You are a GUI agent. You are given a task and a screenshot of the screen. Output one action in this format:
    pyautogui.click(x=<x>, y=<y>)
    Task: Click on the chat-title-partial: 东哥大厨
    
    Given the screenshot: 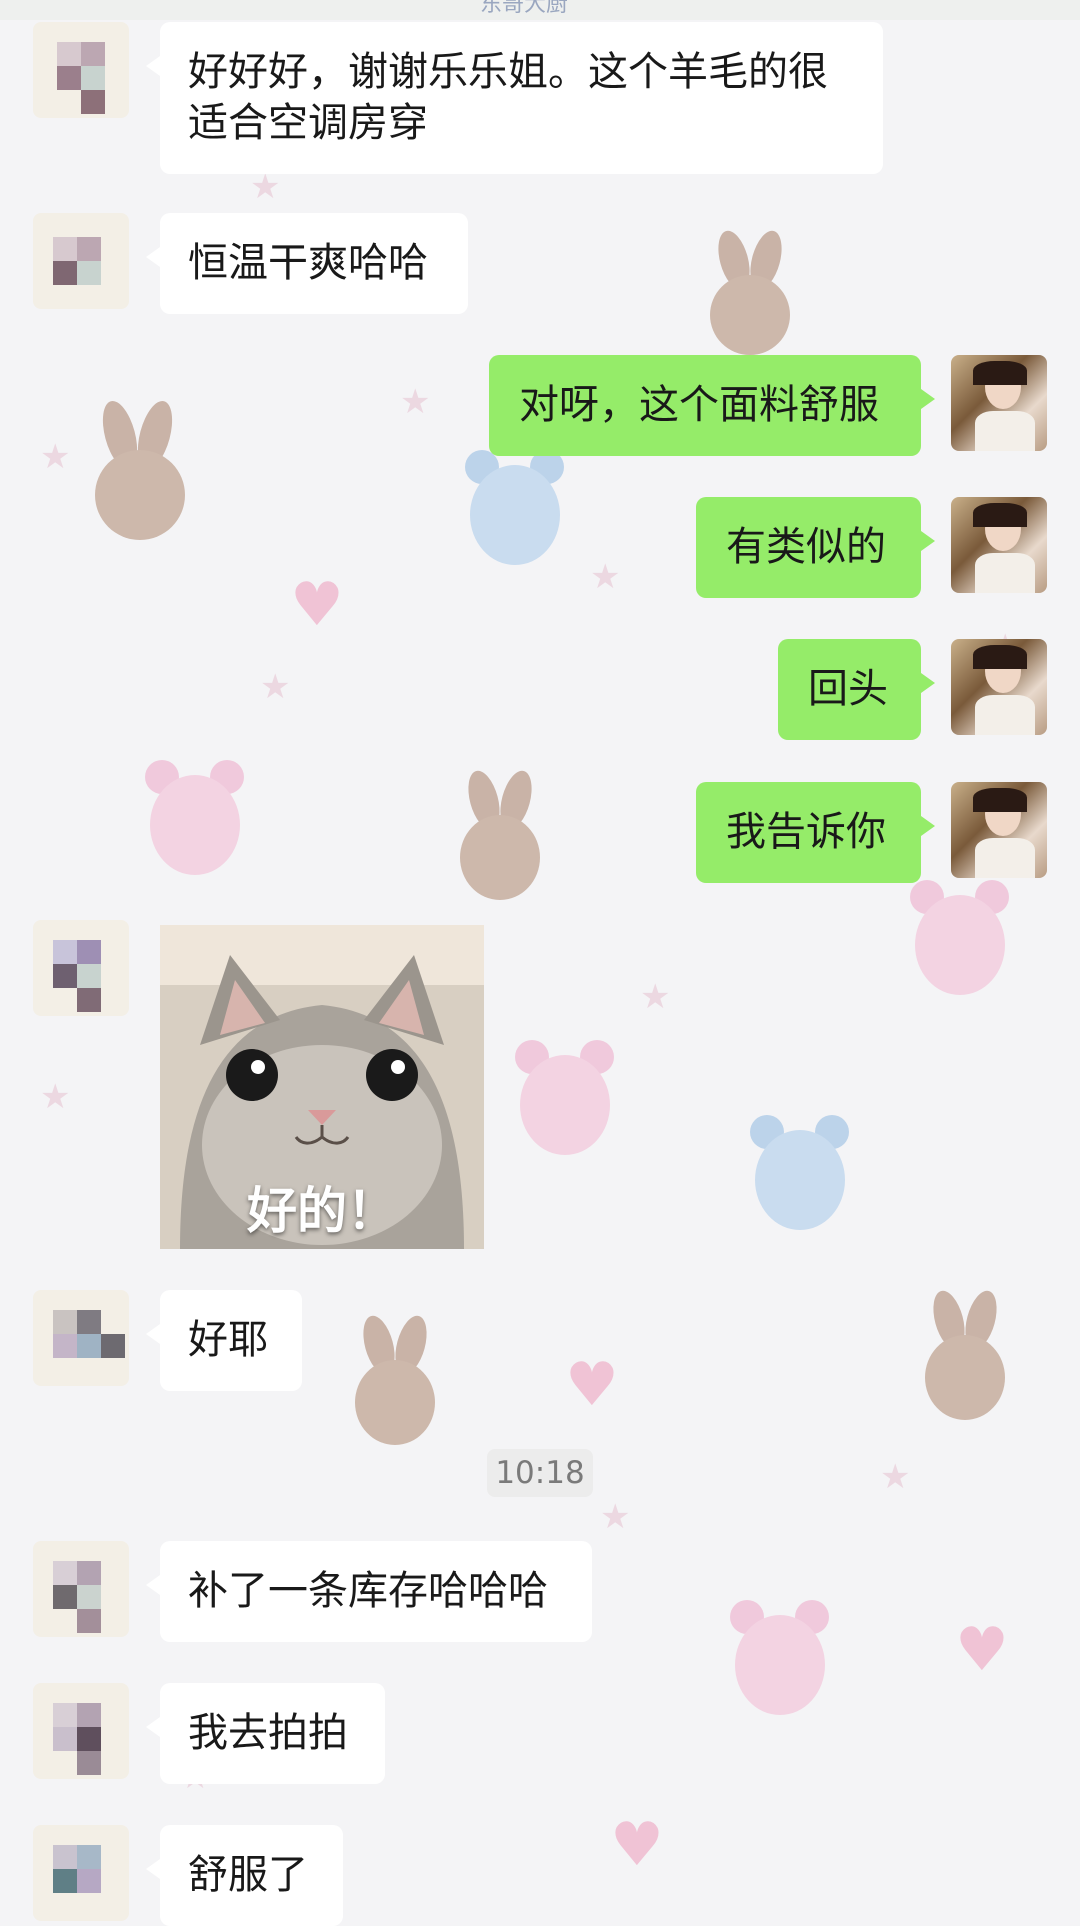 What is the action you would take?
    pyautogui.click(x=540, y=10)
    